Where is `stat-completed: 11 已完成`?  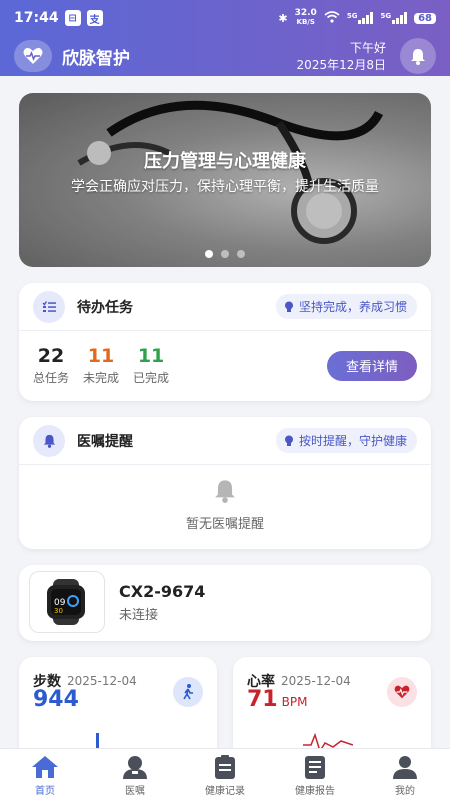 stat-completed: 11 已完成 is located at coordinates (151, 365).